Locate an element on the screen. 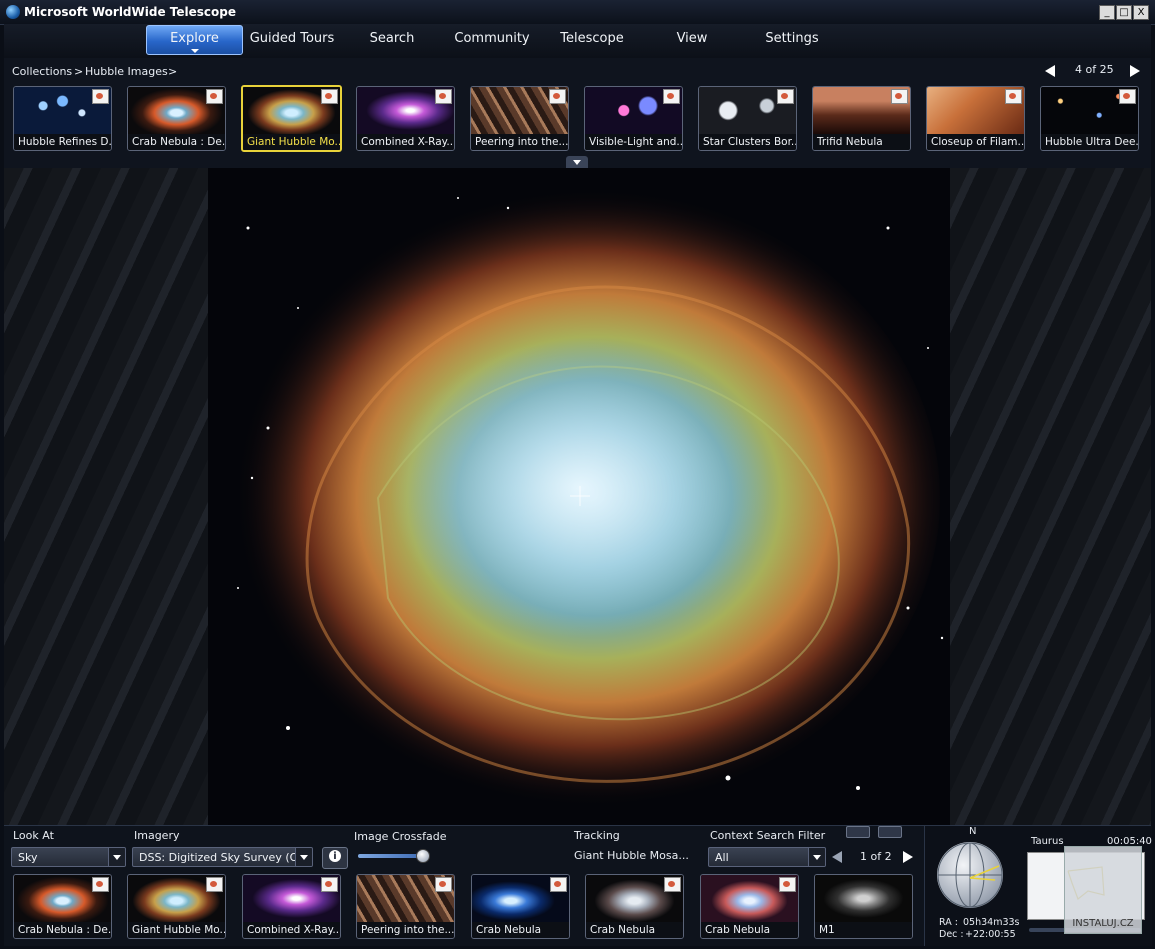  sky-background-right is located at coordinates (1050, 496).